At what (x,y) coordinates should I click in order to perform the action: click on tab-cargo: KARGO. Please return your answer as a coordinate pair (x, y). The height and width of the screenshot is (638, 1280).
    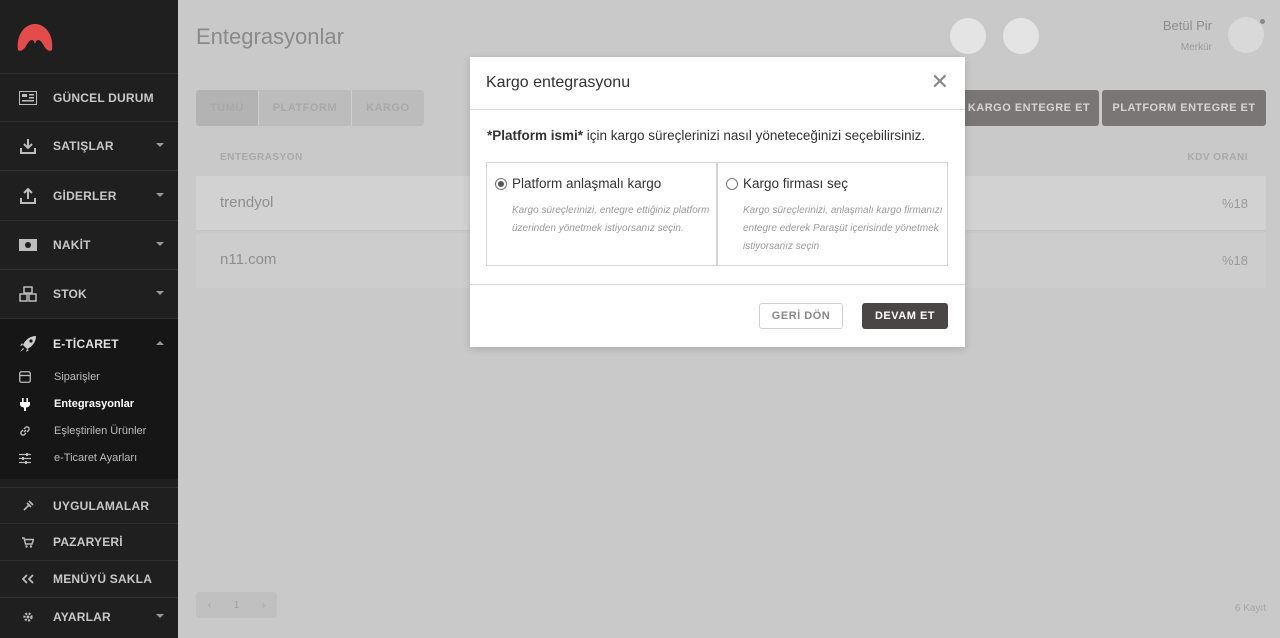
    Looking at the image, I should click on (387, 108).